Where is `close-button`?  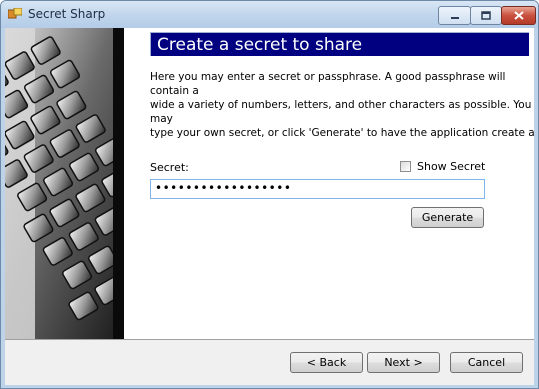 close-button is located at coordinates (518, 15).